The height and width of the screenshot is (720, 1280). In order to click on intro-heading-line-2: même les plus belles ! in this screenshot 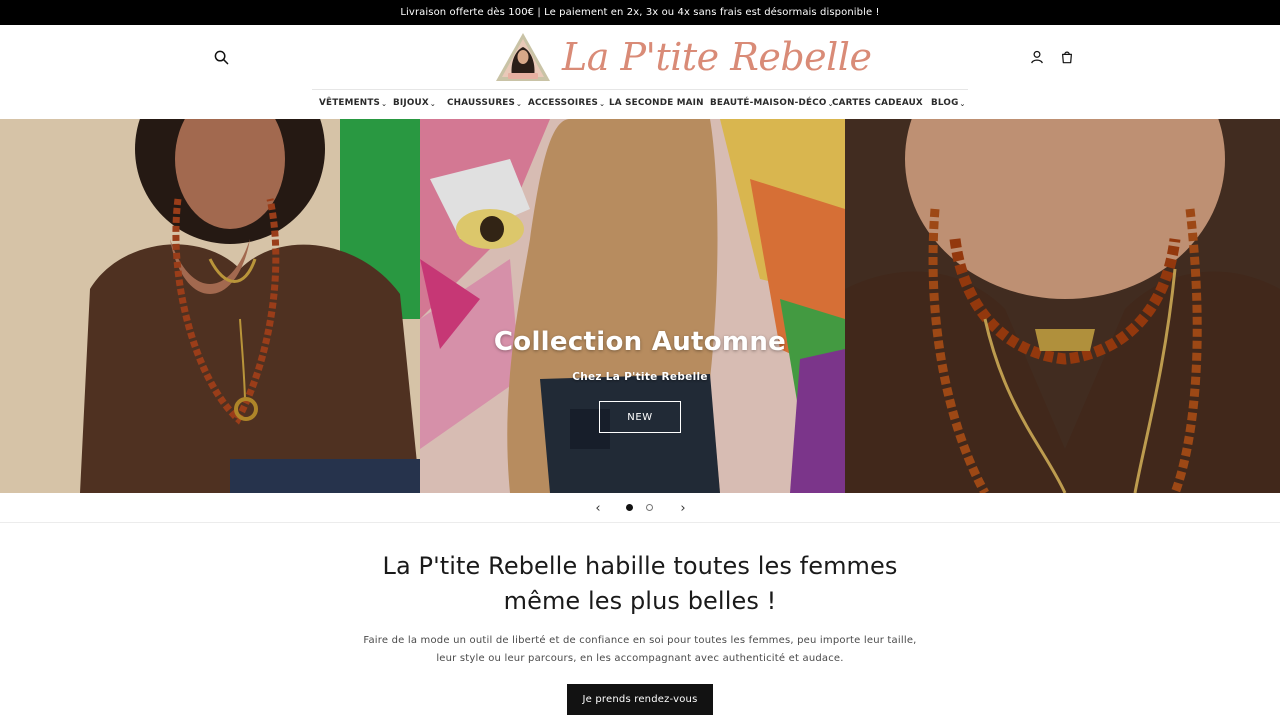, I will do `click(640, 601)`.